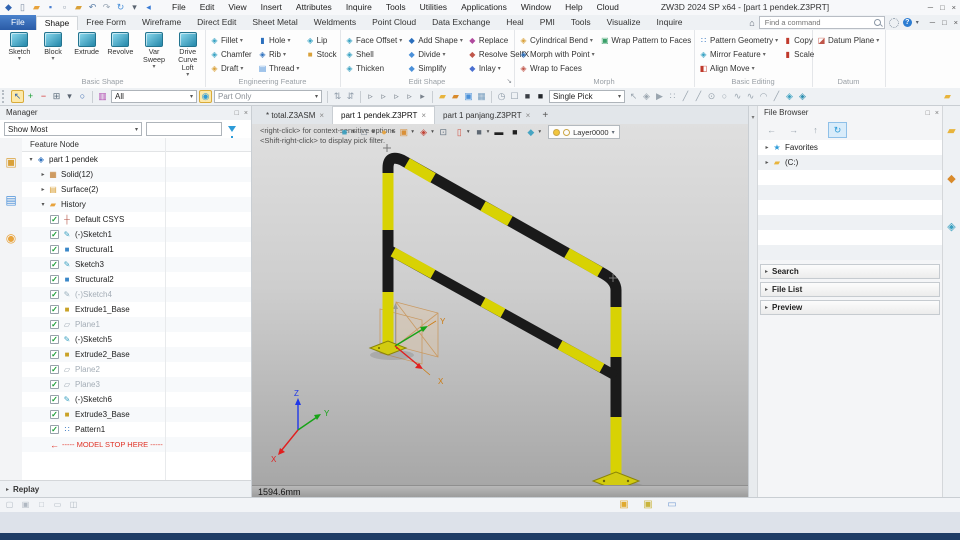 The image size is (960, 540). Describe the element at coordinates (148, 7) in the screenshot. I see `collapse-ribbon-icon: ◂` at that location.